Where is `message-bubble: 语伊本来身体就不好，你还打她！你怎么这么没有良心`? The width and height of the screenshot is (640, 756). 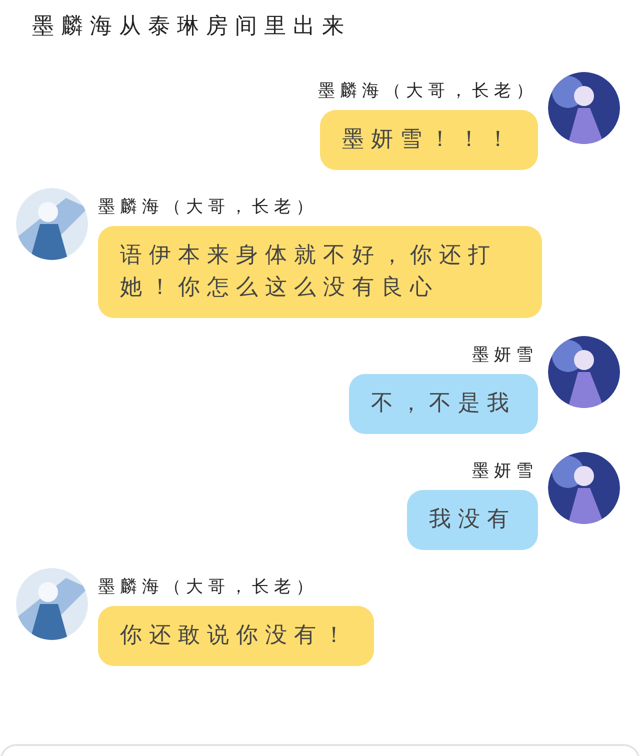 message-bubble: 语伊本来身体就不好，你还打她！你怎么这么没有良心 is located at coordinates (320, 272).